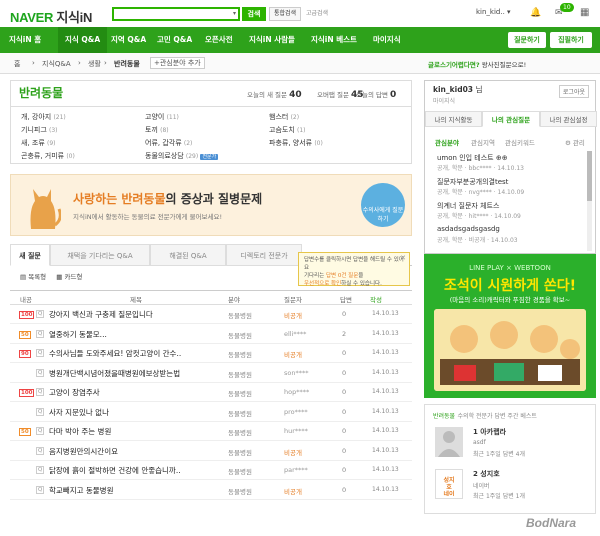 The height and width of the screenshot is (536, 600). What do you see at coordinates (188, 255) in the screenshot?
I see `tab-solved: 해결된 Q&A` at bounding box center [188, 255].